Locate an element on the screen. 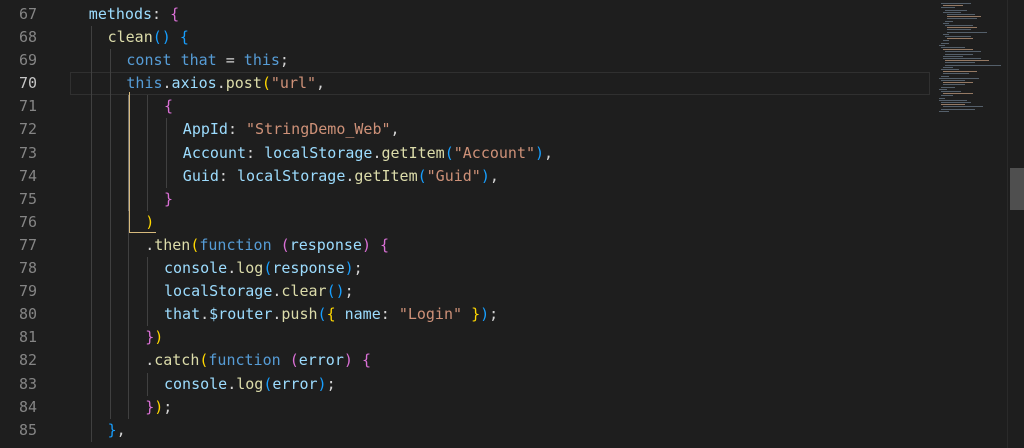 This screenshot has width=1024, height=448. code-line: methods: { is located at coordinates (500, 14).